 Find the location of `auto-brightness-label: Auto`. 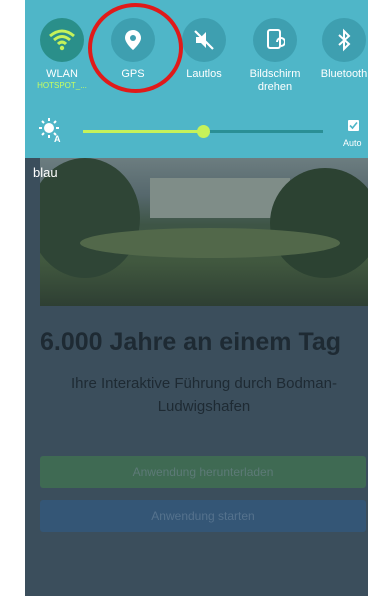

auto-brightness-label: Auto is located at coordinates (352, 143).